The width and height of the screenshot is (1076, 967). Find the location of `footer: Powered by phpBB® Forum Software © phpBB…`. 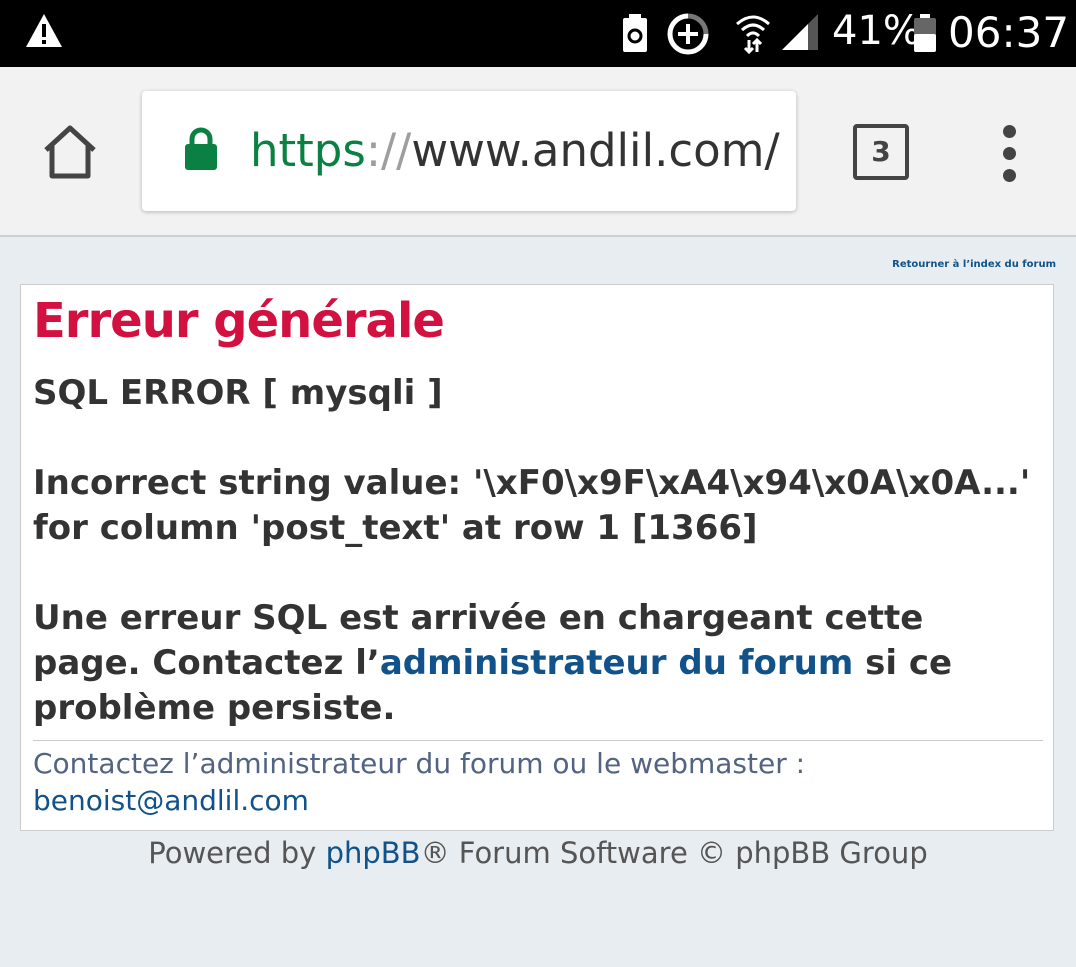

footer: Powered by phpBB® Forum Software © phpBB… is located at coordinates (538, 853).